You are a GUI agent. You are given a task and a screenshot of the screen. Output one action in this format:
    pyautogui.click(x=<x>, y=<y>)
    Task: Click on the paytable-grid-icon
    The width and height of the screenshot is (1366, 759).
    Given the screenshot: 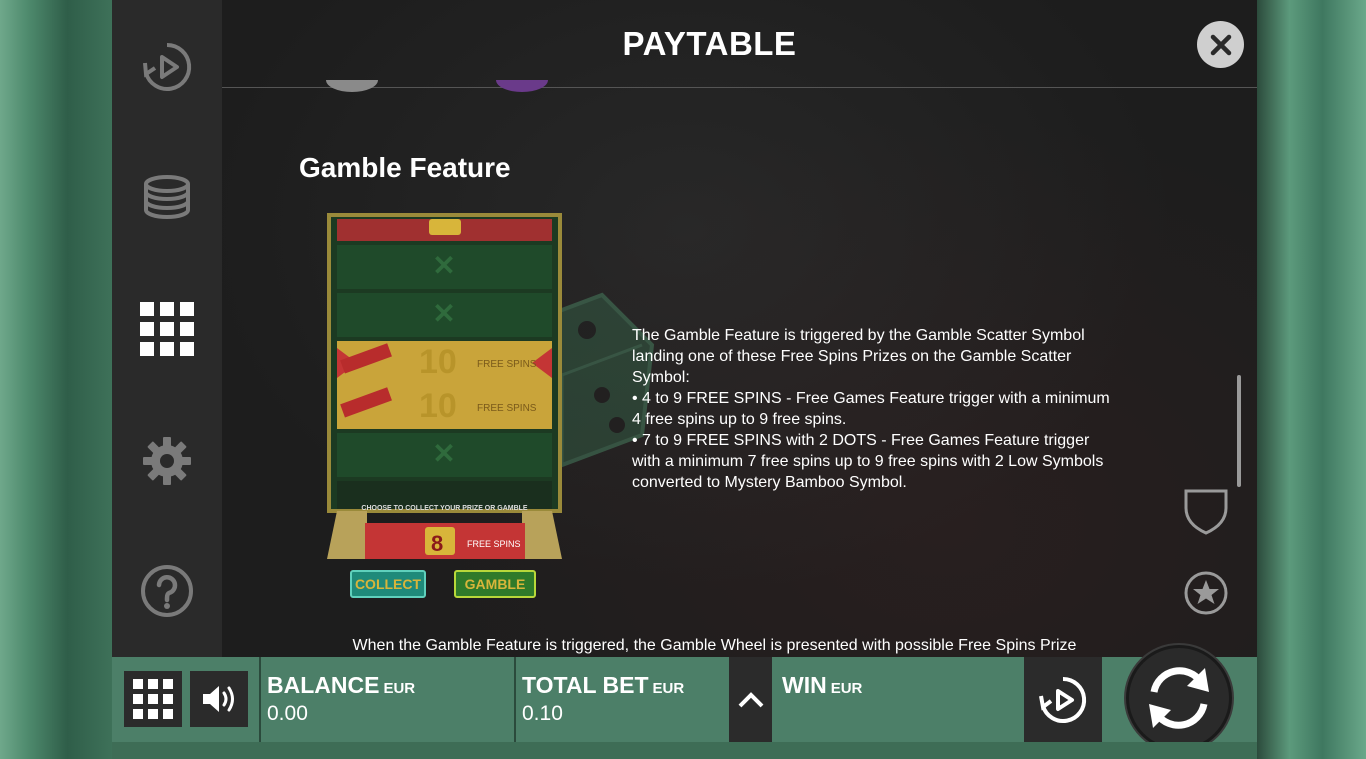 What is the action you would take?
    pyautogui.click(x=167, y=329)
    